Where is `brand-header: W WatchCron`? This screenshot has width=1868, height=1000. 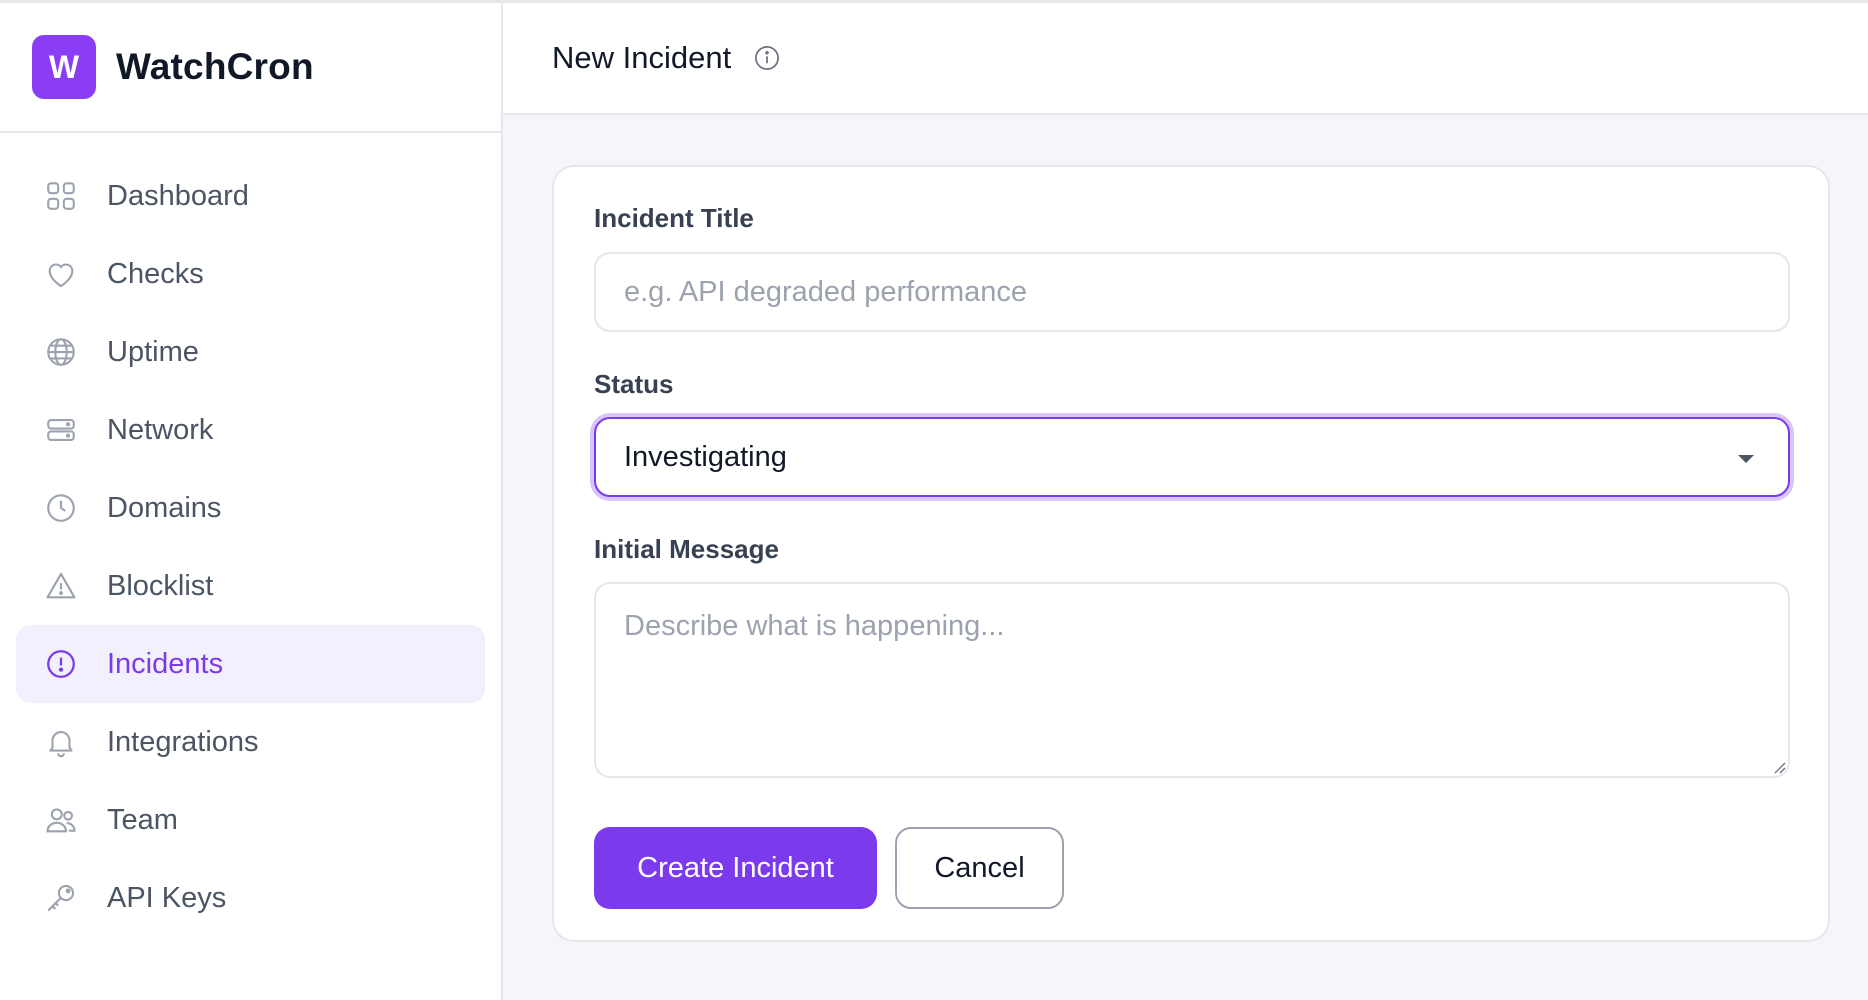 brand-header: W WatchCron is located at coordinates (250, 68).